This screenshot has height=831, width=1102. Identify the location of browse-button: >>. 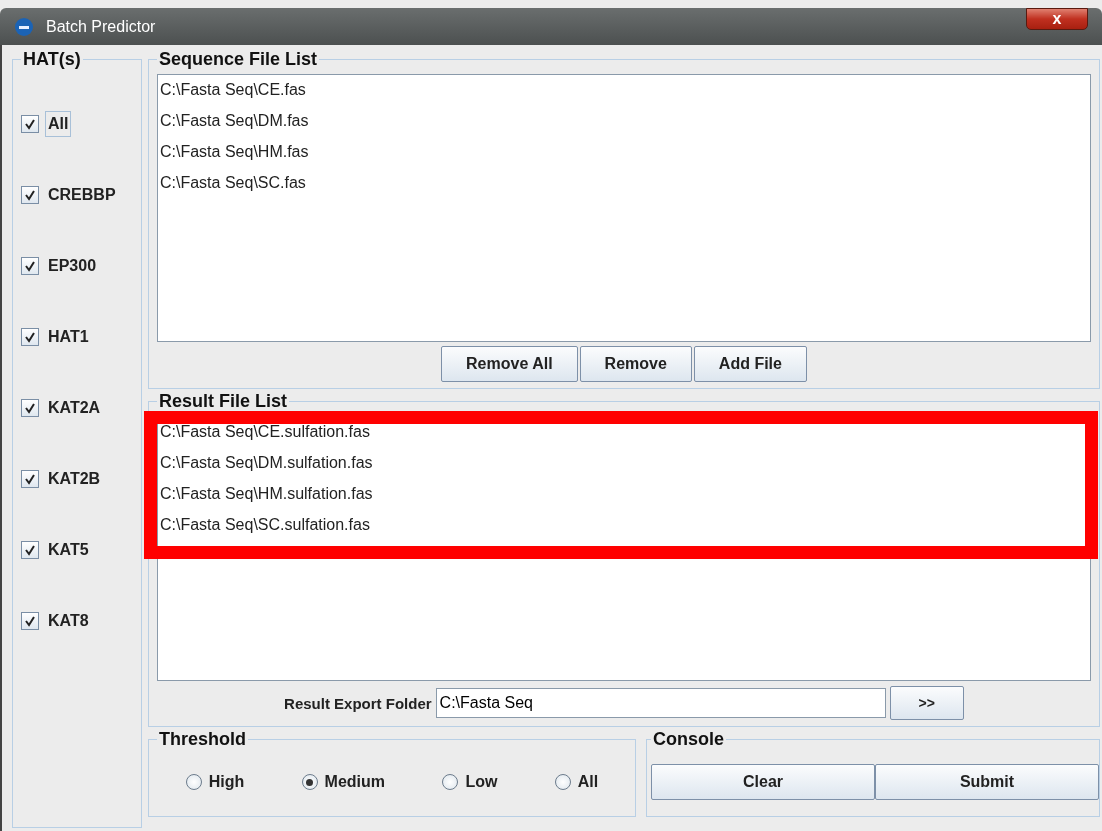
(926, 703).